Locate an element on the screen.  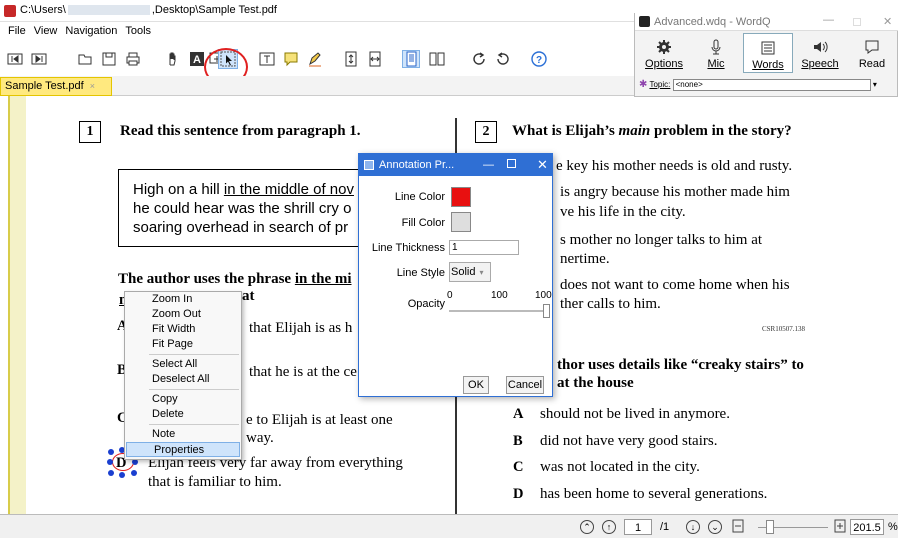
two-page-icon is located at coordinates (437, 59).